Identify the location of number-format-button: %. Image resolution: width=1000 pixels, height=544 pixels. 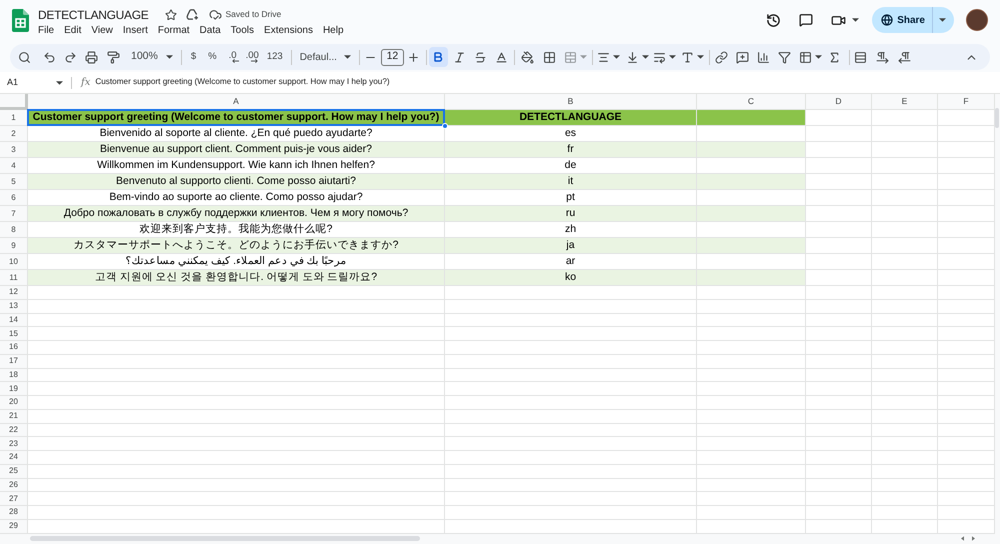
(212, 57).